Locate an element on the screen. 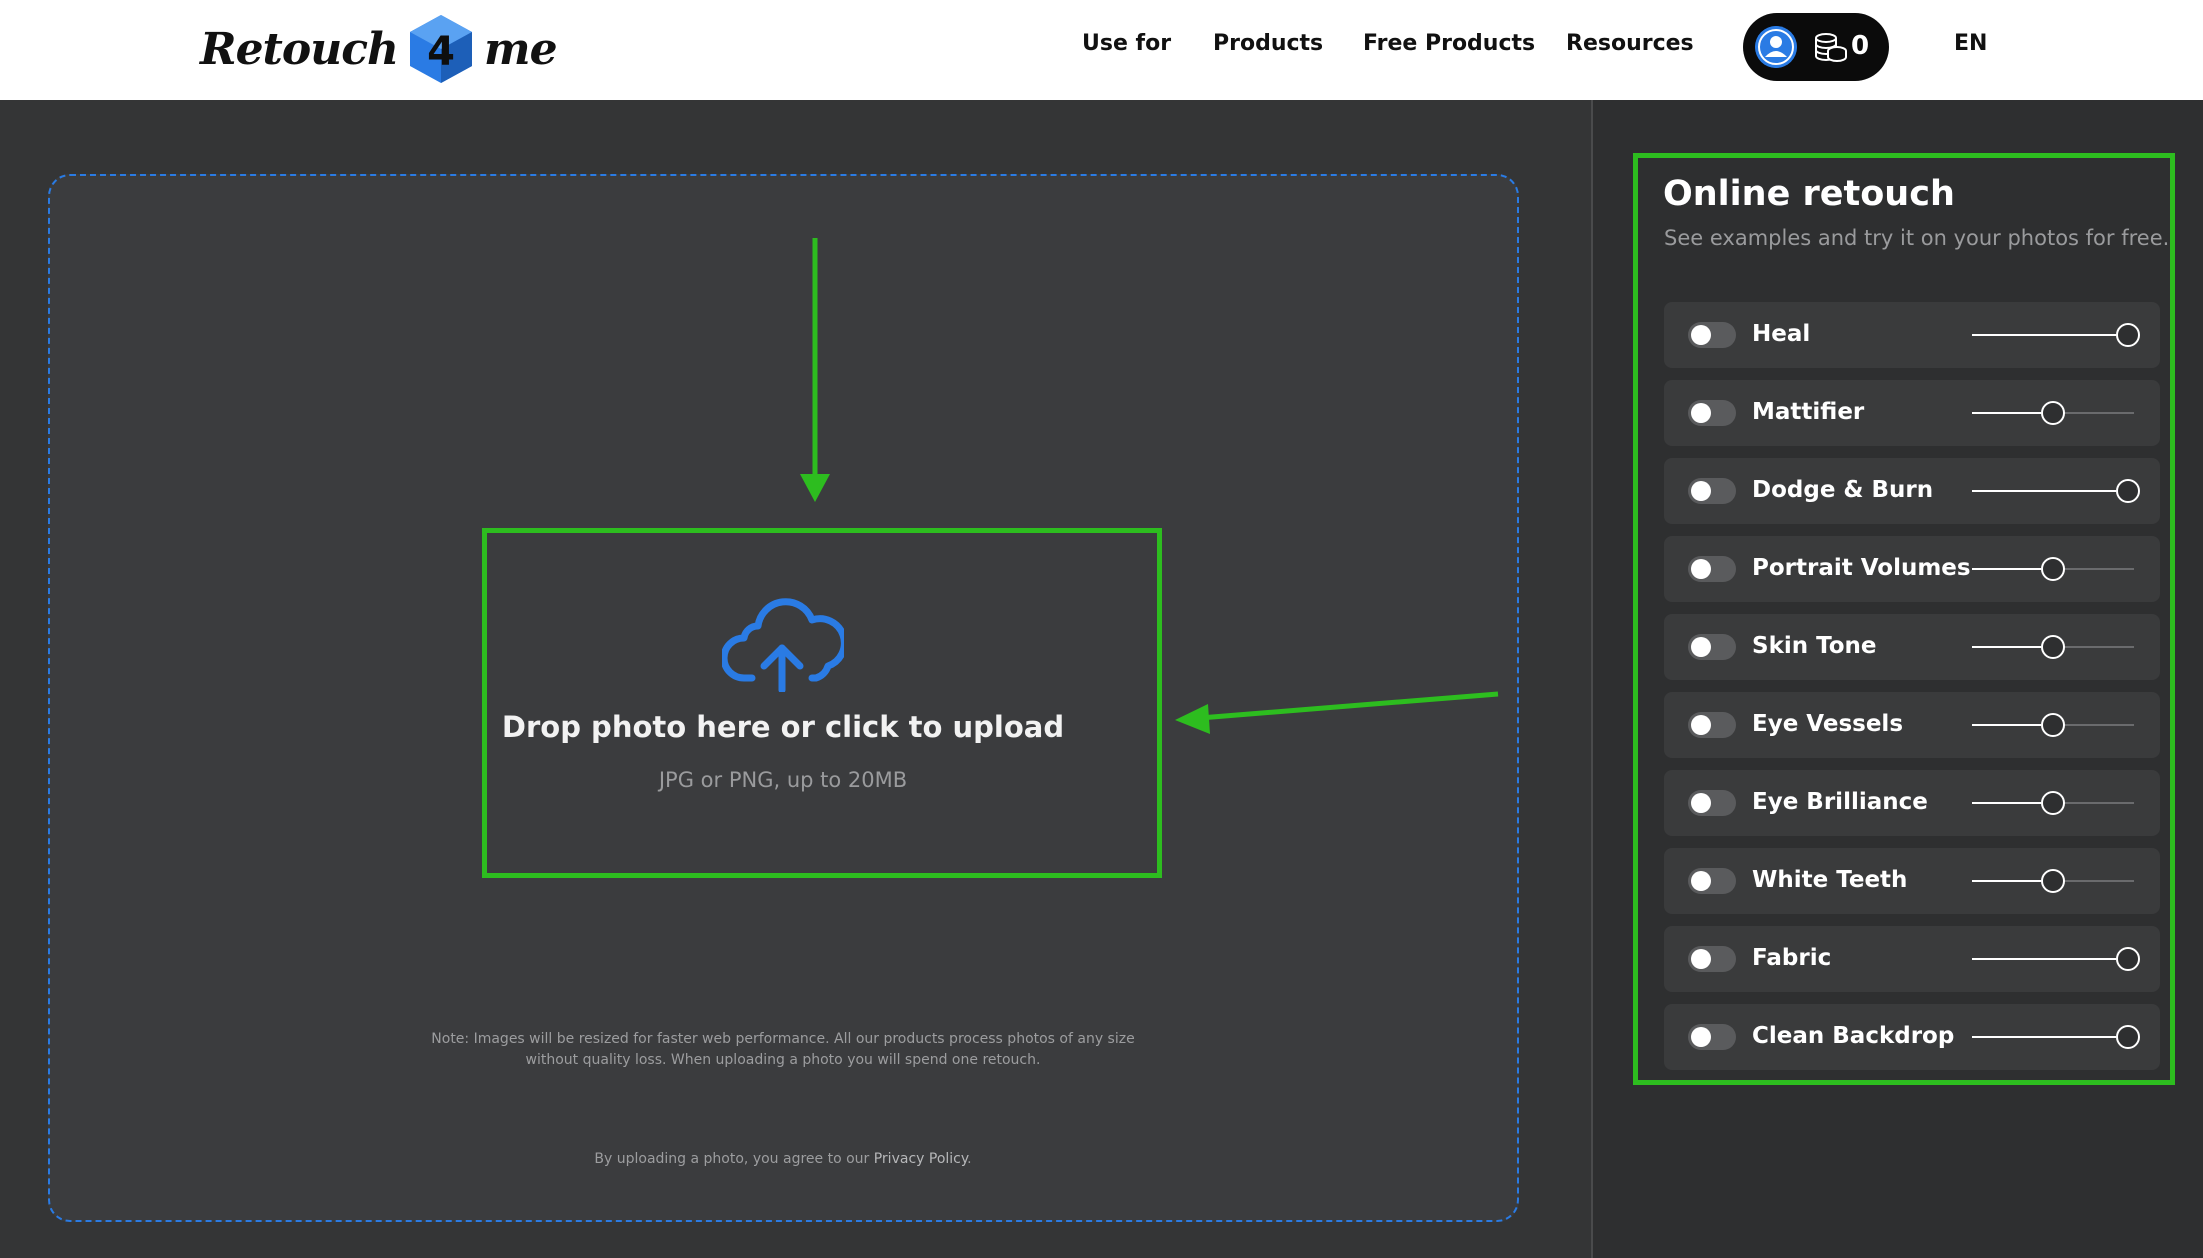 The image size is (2203, 1258). tool-row: Mattifier is located at coordinates (1912, 413).